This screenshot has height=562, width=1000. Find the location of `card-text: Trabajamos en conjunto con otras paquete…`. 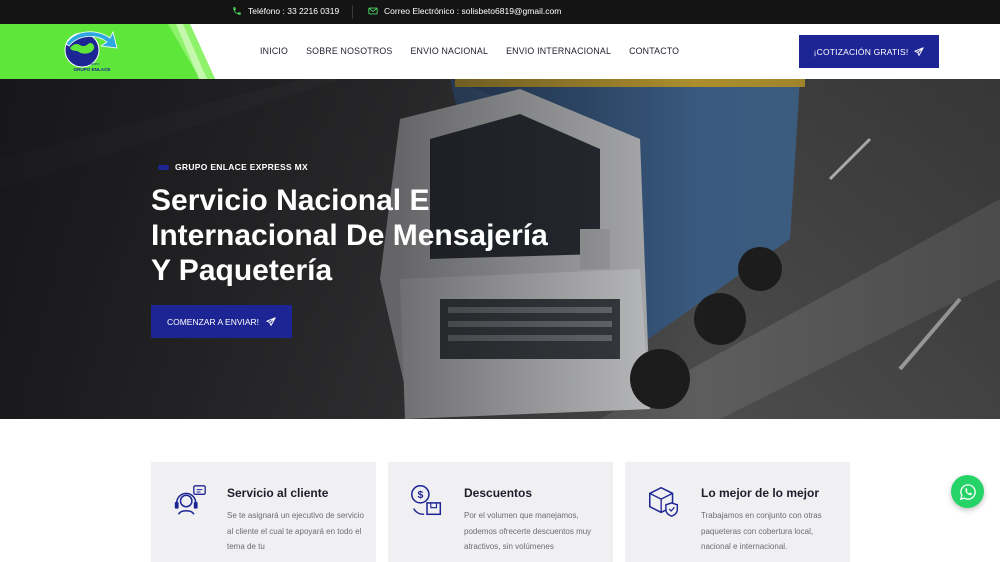

card-text: Trabajamos en conjunto con otras paquete… is located at coordinates (761, 531).